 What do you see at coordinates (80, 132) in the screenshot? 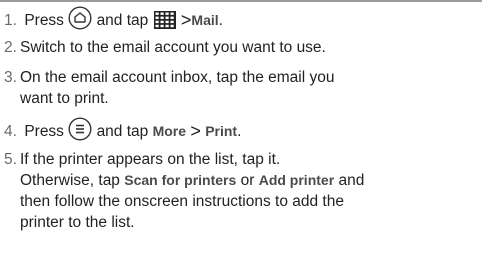
I see `menu-icon` at bounding box center [80, 132].